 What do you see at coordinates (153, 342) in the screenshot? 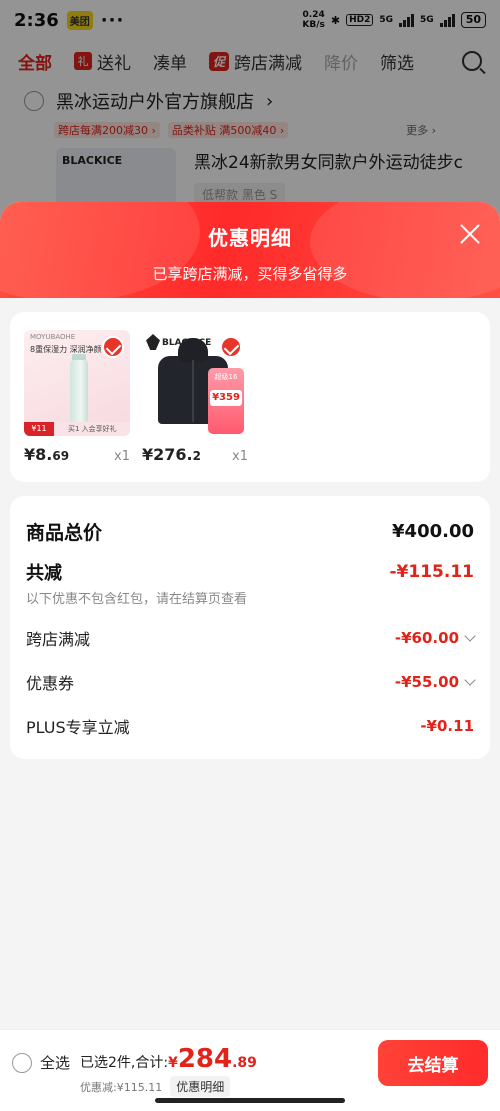
I see `blackice-logo-icon` at bounding box center [153, 342].